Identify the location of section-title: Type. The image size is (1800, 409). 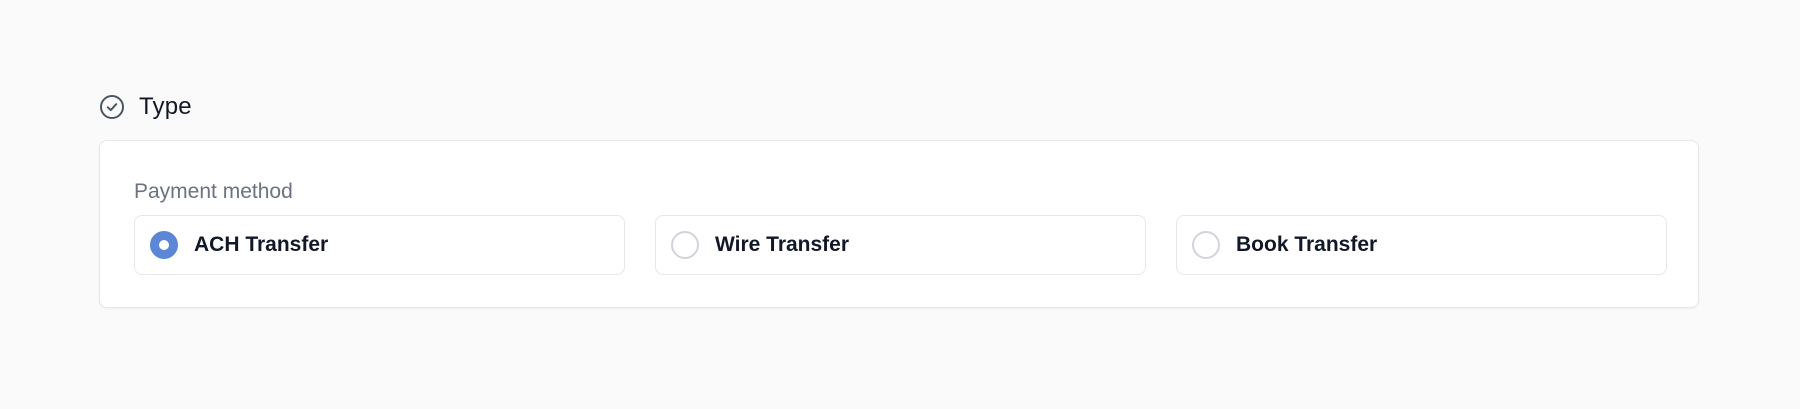
(165, 106).